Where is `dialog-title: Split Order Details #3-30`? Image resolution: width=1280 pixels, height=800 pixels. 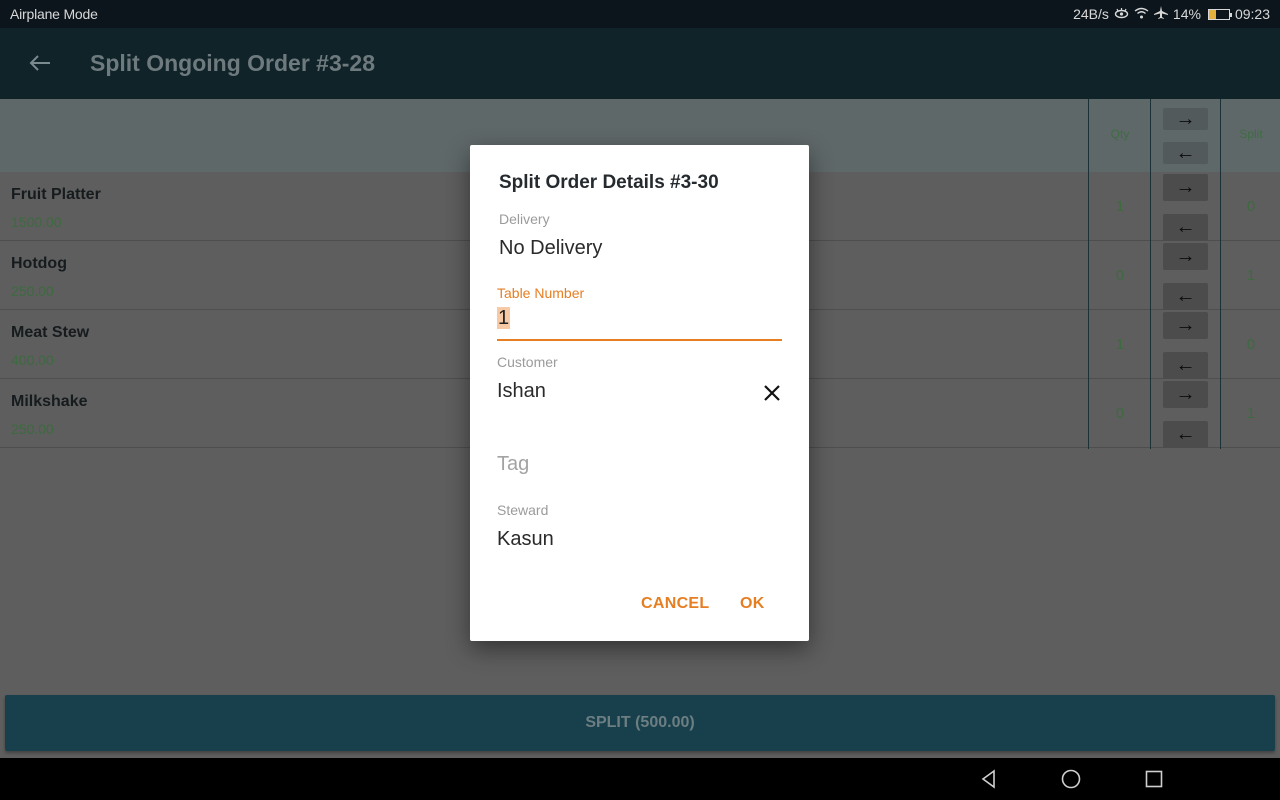 dialog-title: Split Order Details #3-30 is located at coordinates (609, 182).